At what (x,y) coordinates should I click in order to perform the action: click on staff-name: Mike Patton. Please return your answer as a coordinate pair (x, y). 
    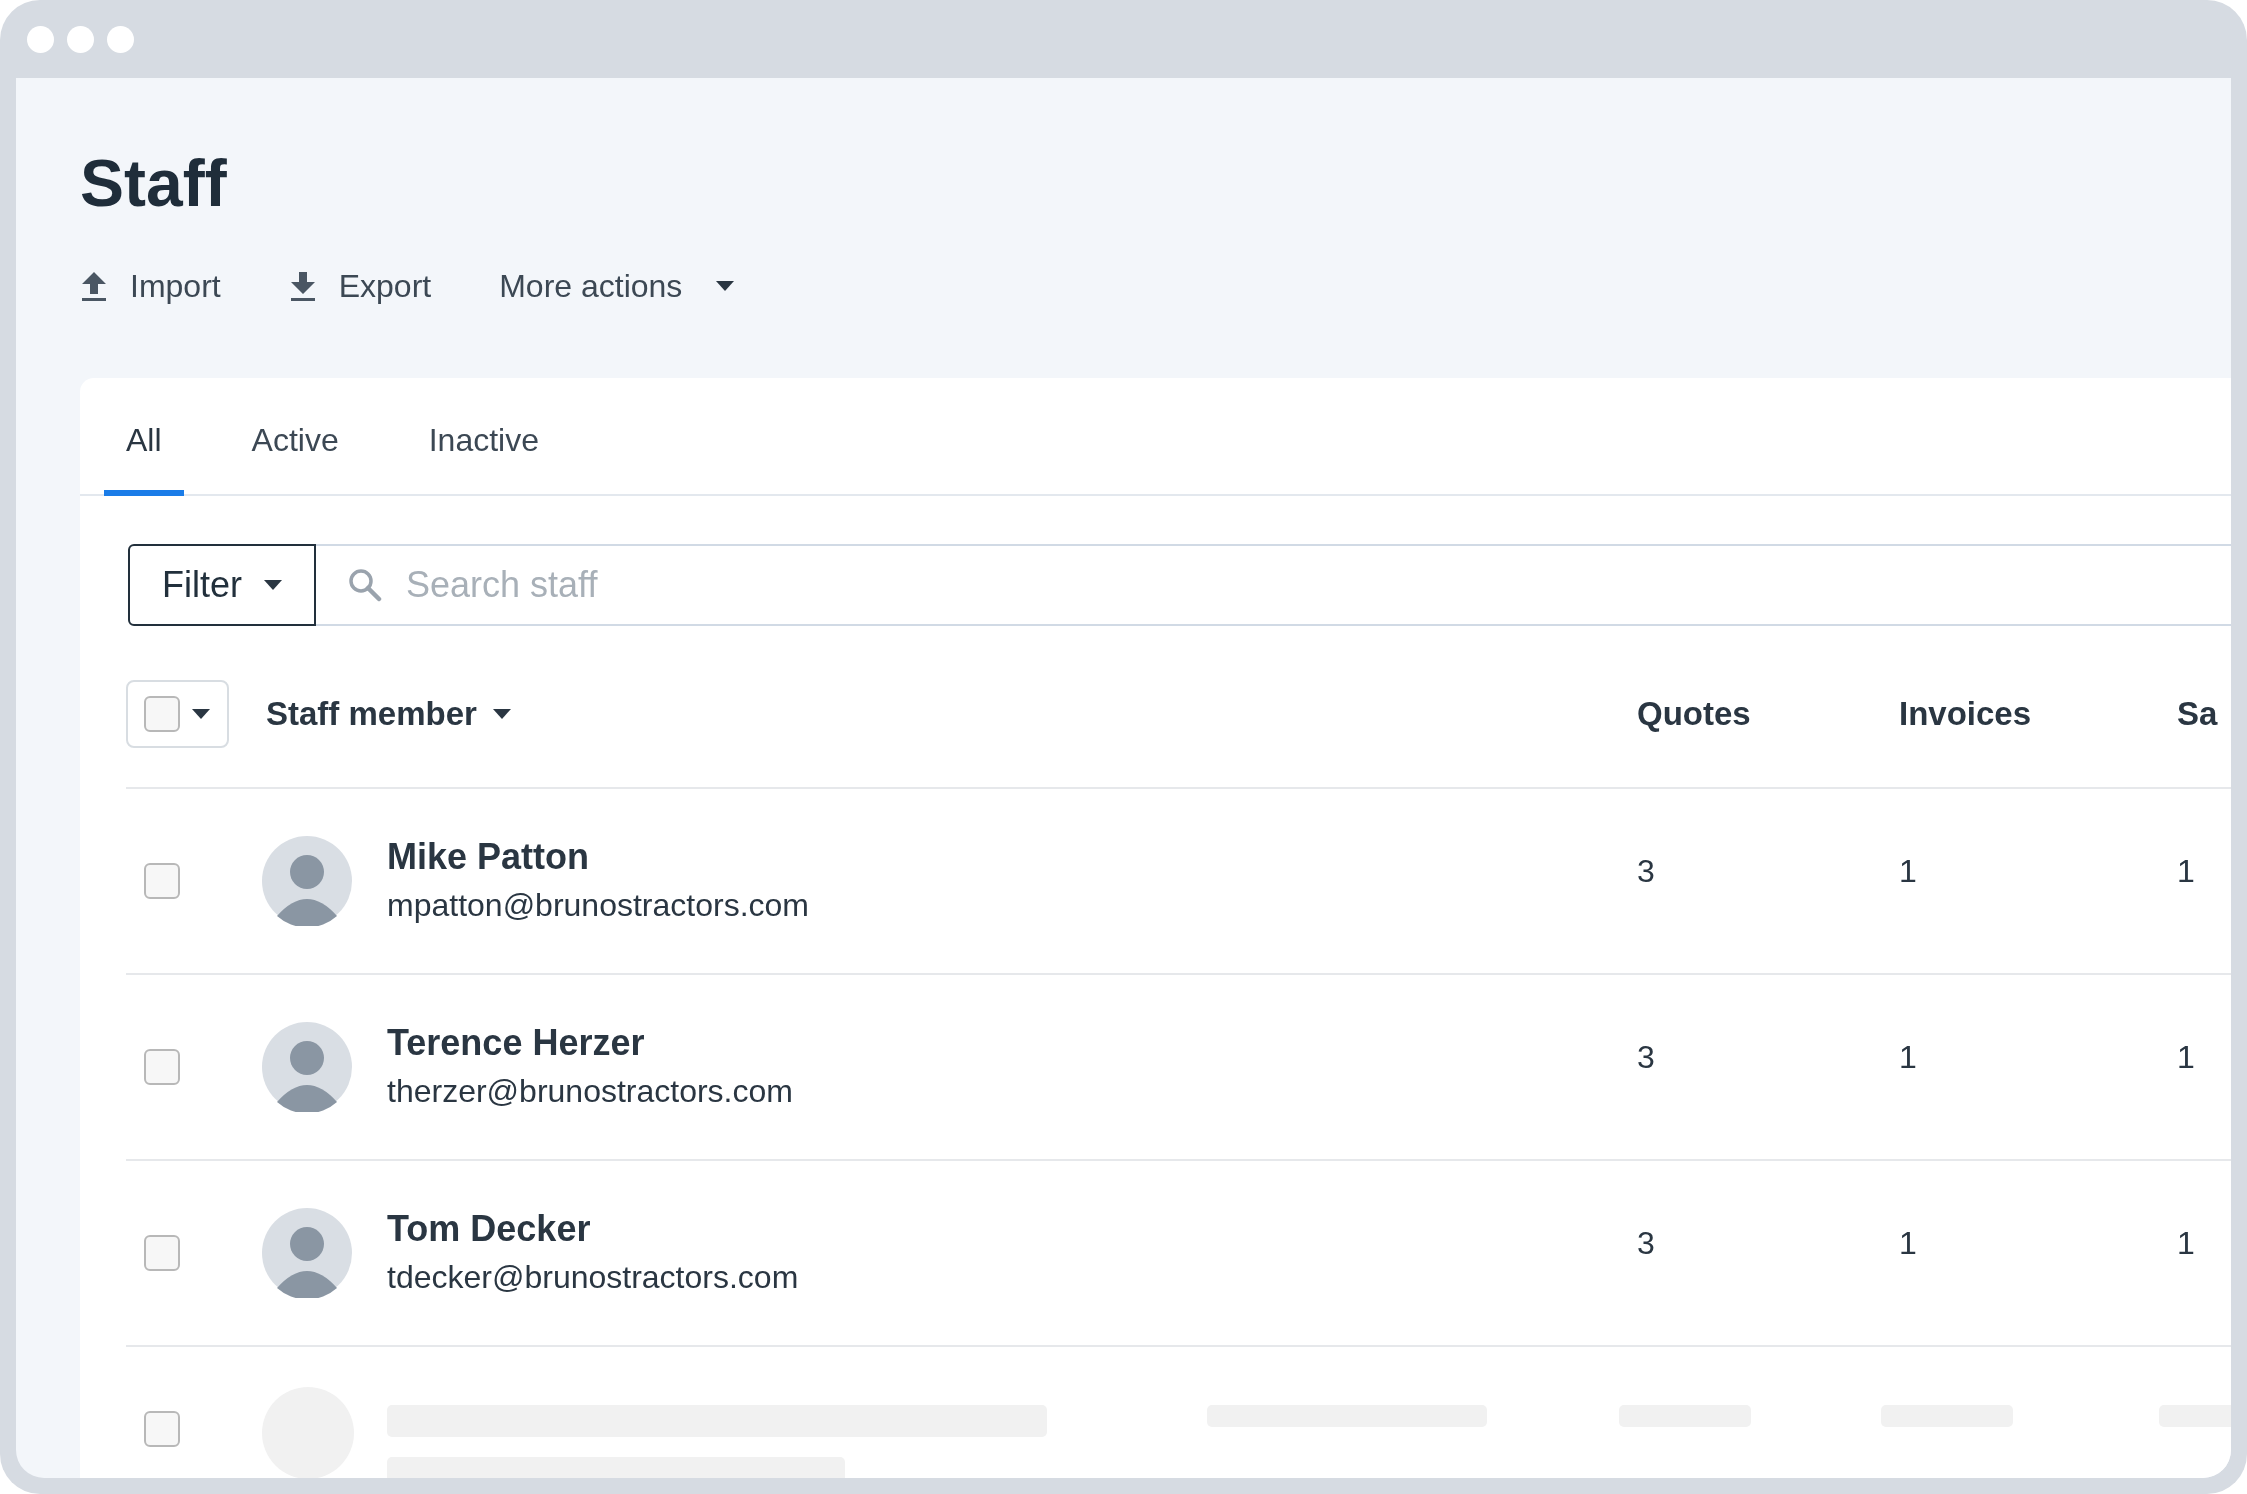
    Looking at the image, I should click on (489, 856).